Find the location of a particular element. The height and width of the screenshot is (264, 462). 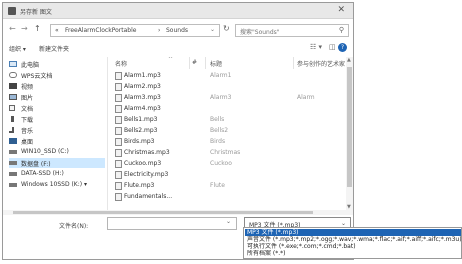

up-button: ↑ is located at coordinates (37, 28).